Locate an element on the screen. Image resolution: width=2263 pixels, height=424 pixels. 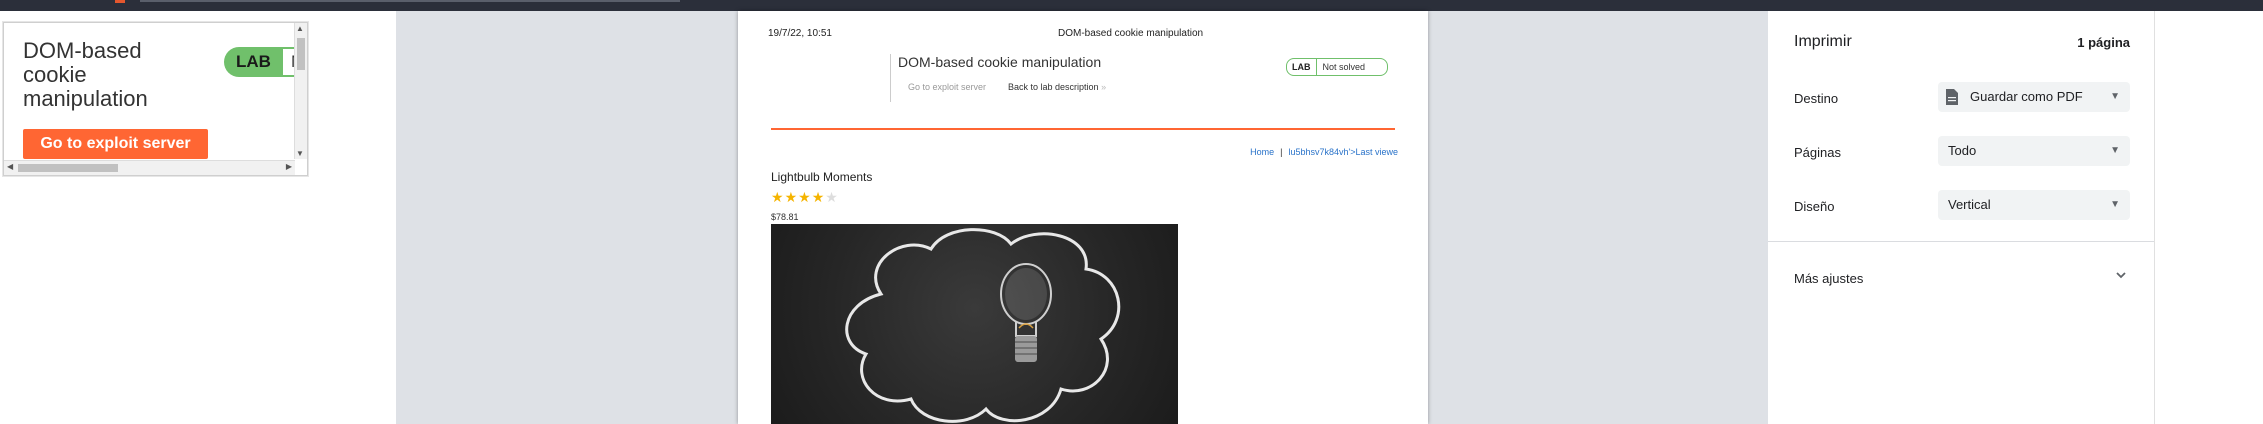
product-price: $78.81 is located at coordinates (785, 217).